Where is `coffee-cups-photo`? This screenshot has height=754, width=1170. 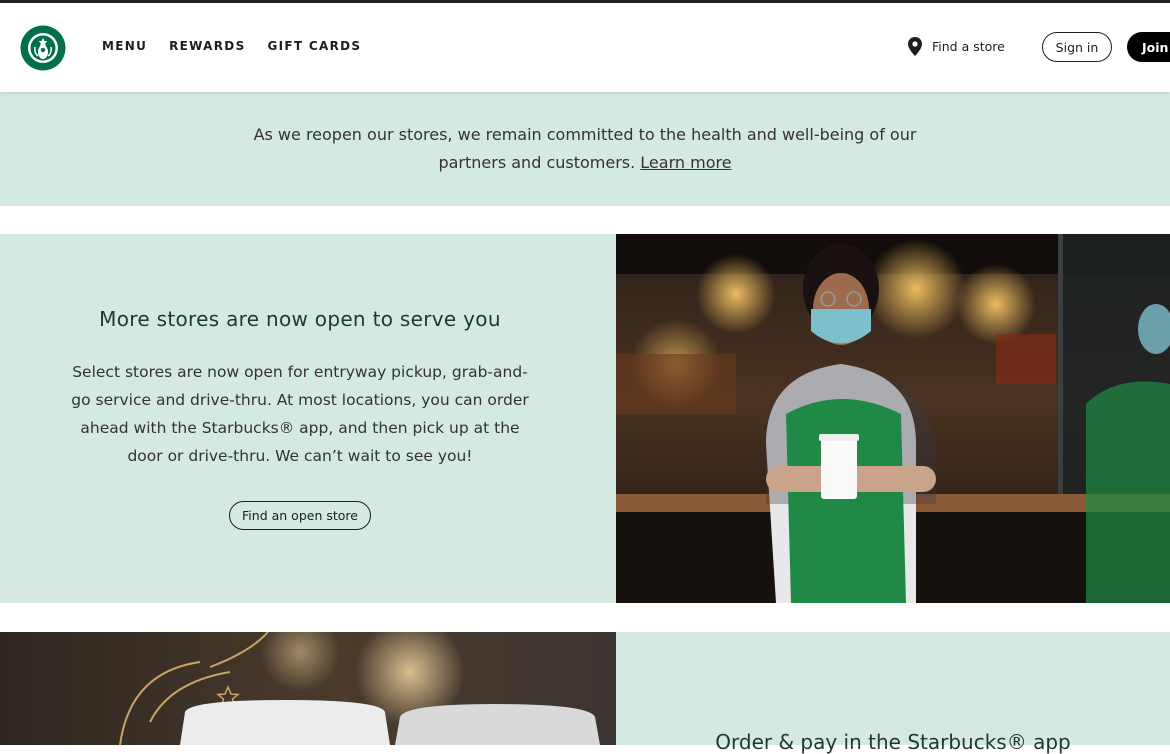
coffee-cups-photo is located at coordinates (308, 688).